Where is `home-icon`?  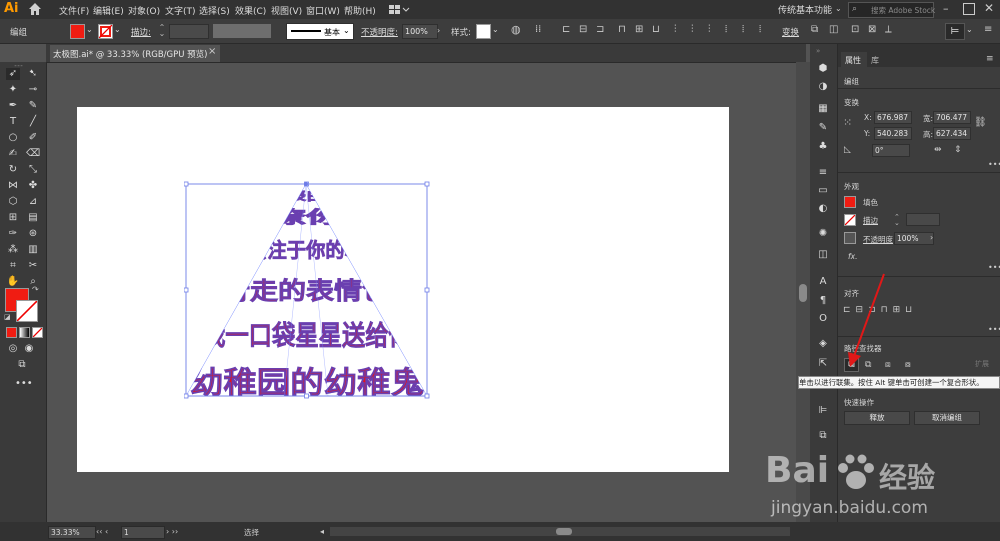
home-icon is located at coordinates (35, 9).